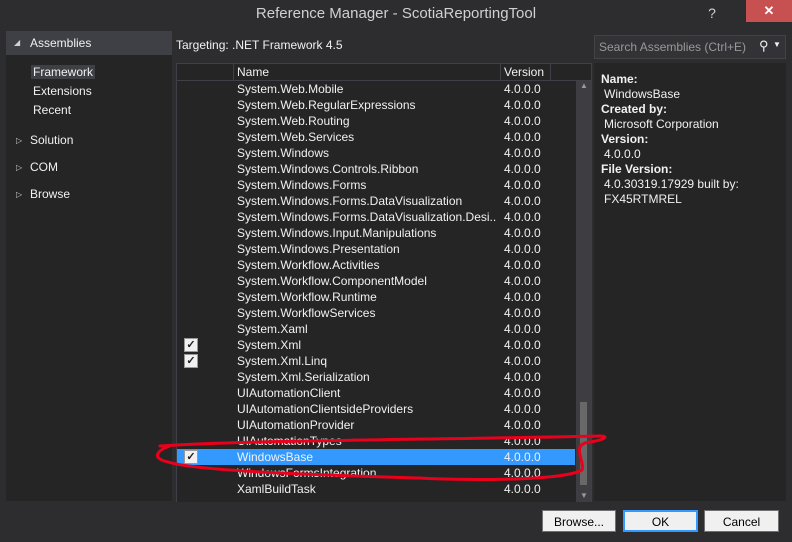 This screenshot has width=792, height=542. I want to click on assembly-name: WindowsFormsIntegration, so click(307, 473).